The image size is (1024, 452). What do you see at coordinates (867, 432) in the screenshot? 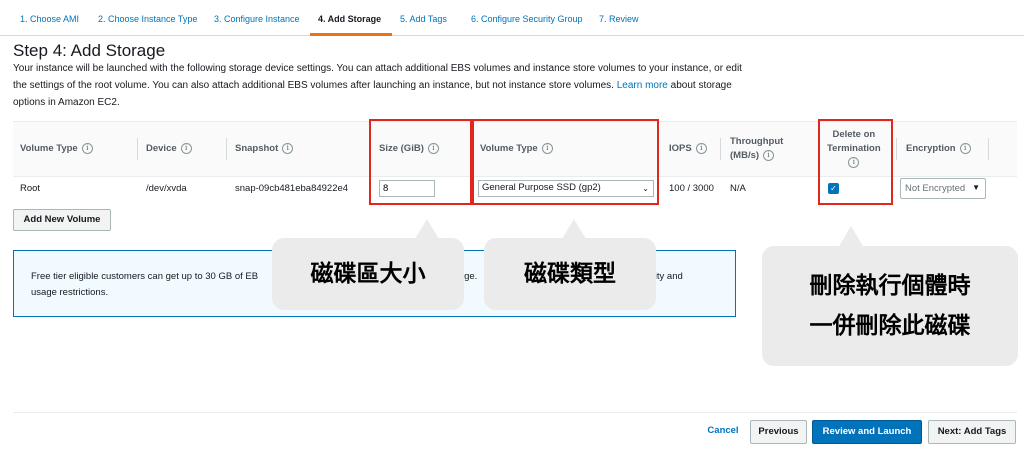
I see `review-and-launch-button: Review and Launch` at bounding box center [867, 432].